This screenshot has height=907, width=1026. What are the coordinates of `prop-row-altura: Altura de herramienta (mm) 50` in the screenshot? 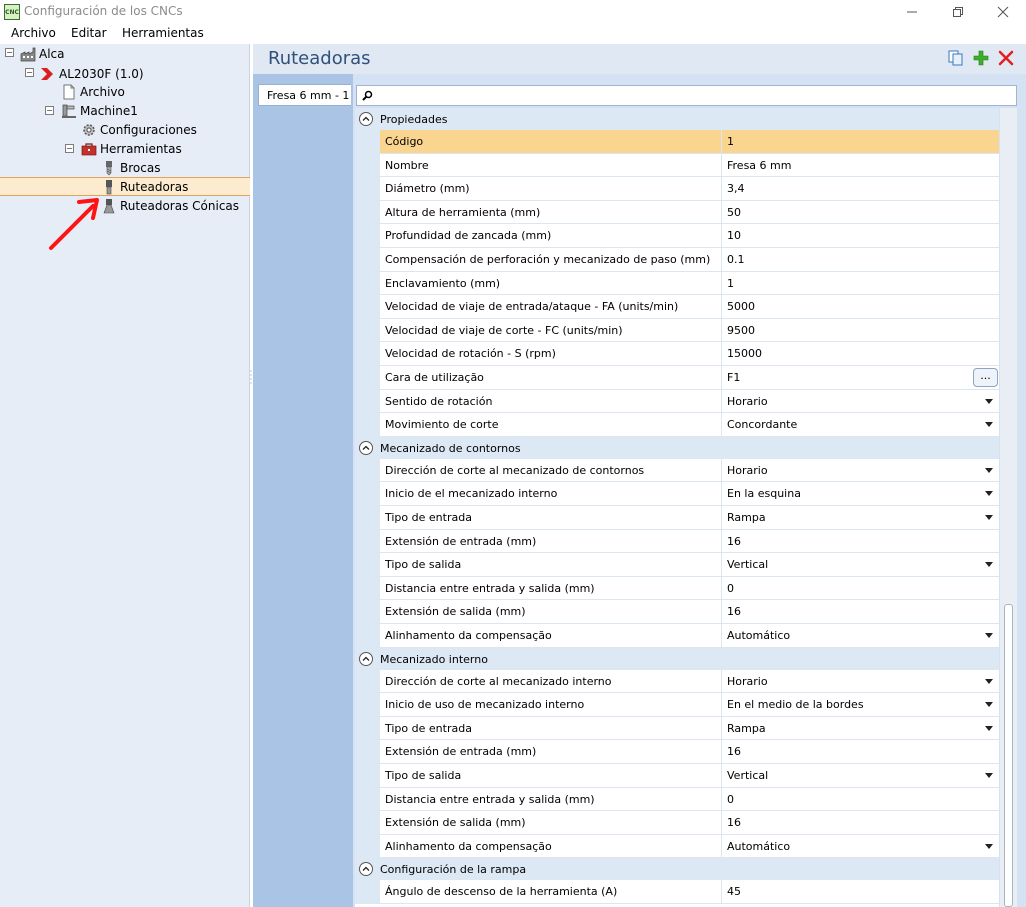 It's located at (677, 212).